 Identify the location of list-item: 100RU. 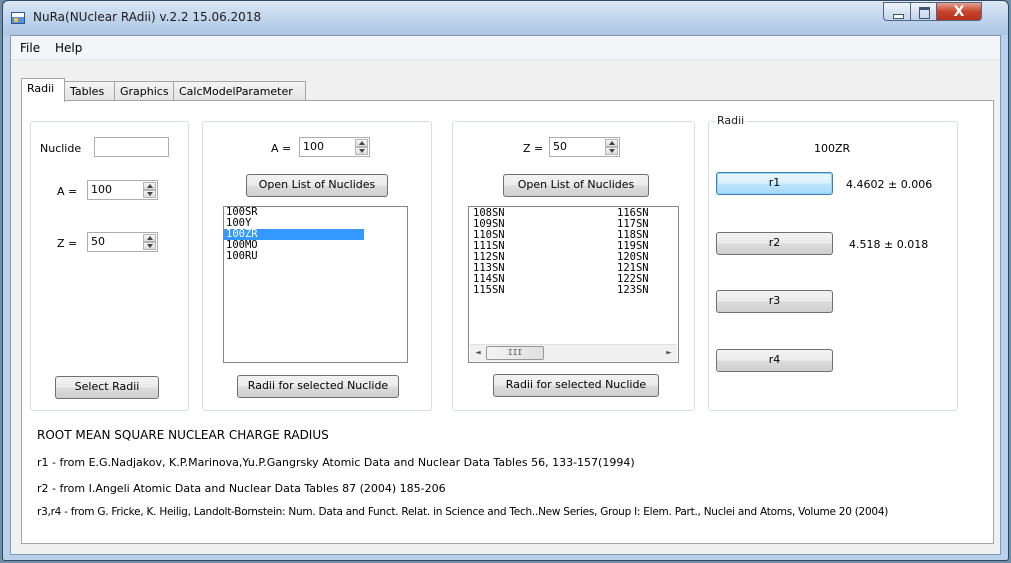
(315, 256).